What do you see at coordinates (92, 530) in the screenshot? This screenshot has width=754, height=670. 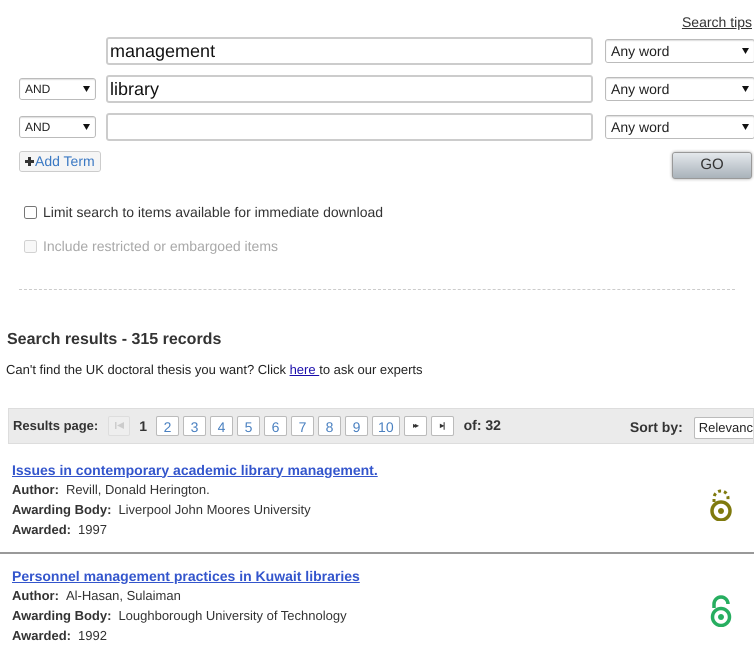 I see `field-value: 1997` at bounding box center [92, 530].